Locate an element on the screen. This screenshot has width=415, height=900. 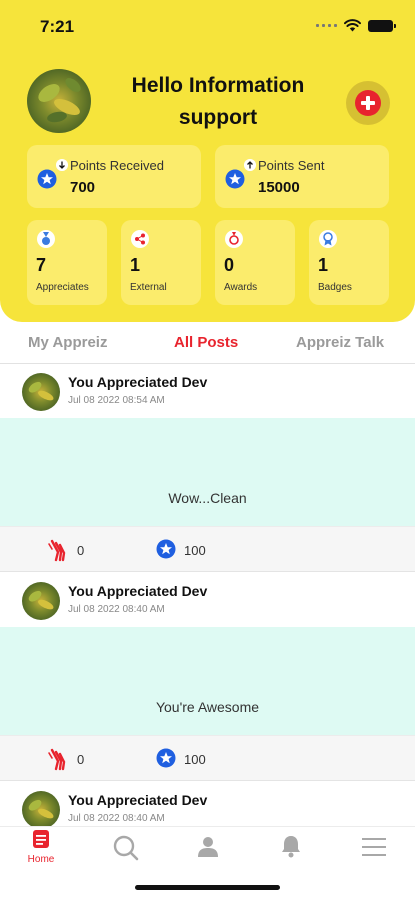
menu-icon is located at coordinates (374, 847).